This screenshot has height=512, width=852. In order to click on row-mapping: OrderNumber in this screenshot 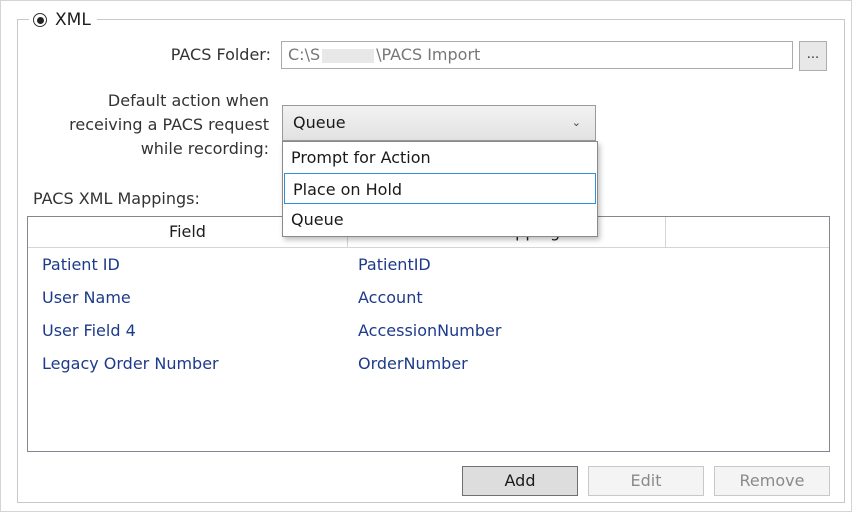, I will do `click(413, 363)`.